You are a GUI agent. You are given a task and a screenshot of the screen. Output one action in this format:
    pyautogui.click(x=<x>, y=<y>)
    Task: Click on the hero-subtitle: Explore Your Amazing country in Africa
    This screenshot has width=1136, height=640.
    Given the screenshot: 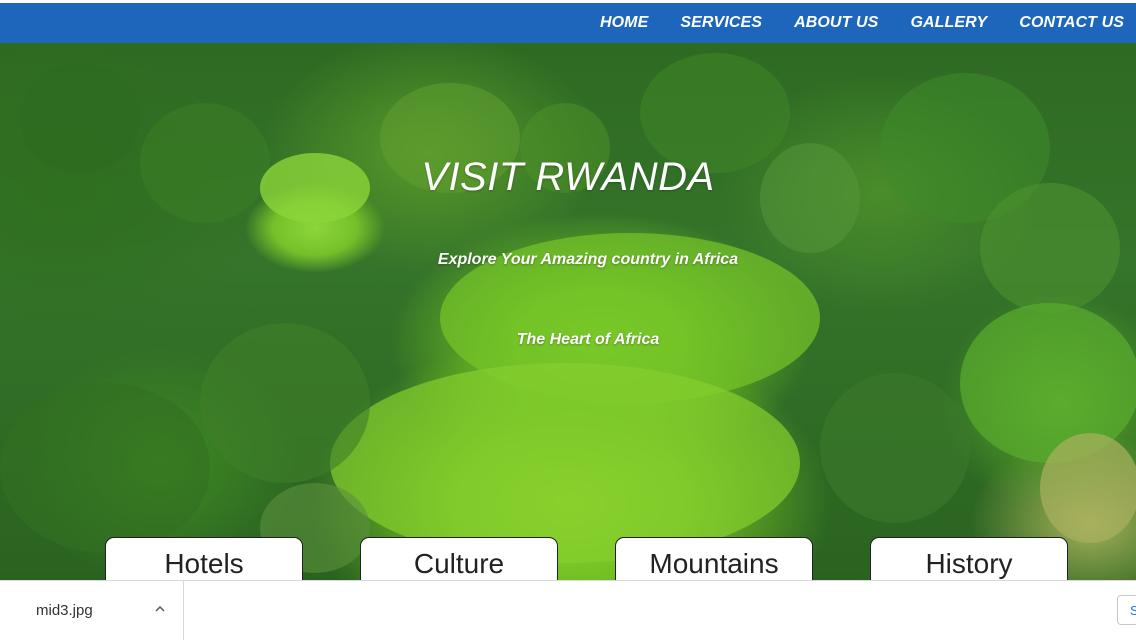 What is the action you would take?
    pyautogui.click(x=588, y=259)
    